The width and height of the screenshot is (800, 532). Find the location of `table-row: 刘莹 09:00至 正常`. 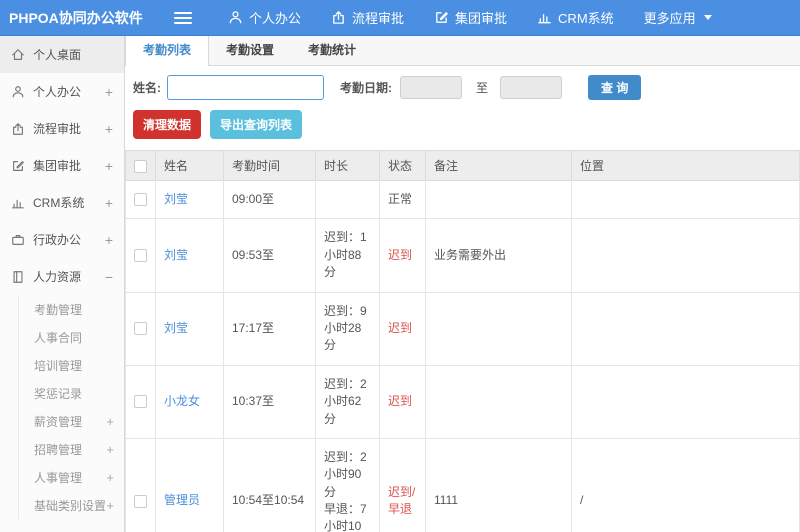

table-row: 刘莹 09:00至 正常 is located at coordinates (462, 199).